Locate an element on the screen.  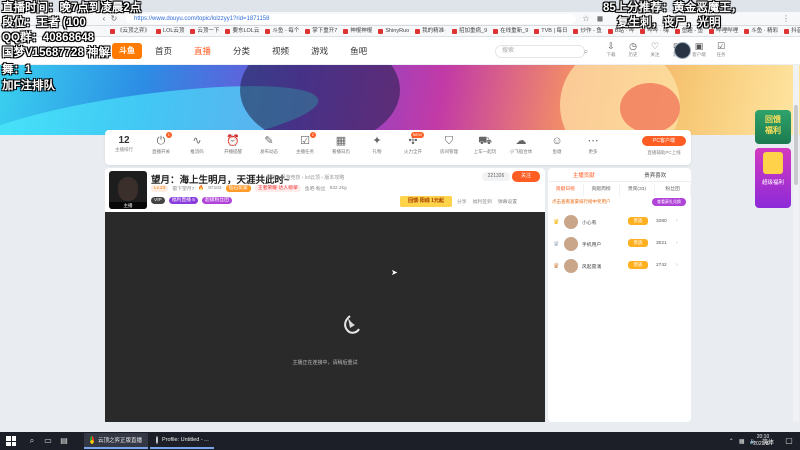
tool-edit: ✎ 发布动态 is located at coordinates (269, 145).